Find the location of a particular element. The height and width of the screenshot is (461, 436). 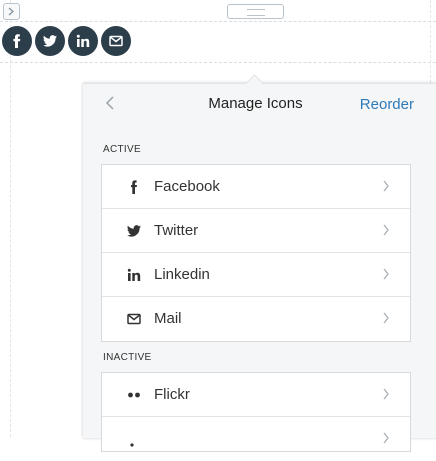

list-item: Twitter is located at coordinates (256, 231).